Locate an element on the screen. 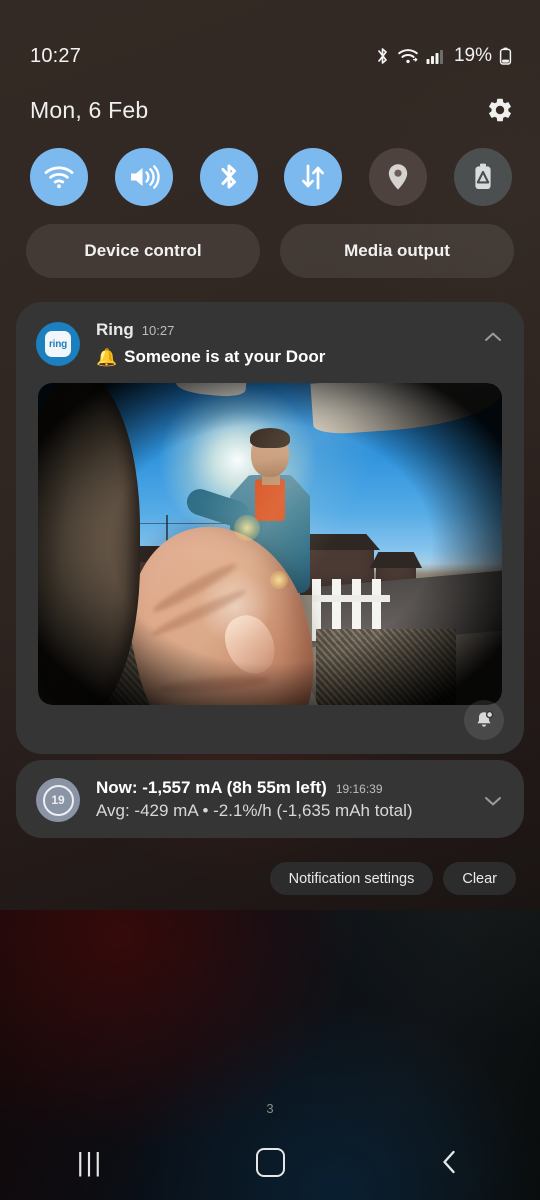 Image resolution: width=540 pixels, height=1200 pixels. chevron-down-icon is located at coordinates (493, 801).